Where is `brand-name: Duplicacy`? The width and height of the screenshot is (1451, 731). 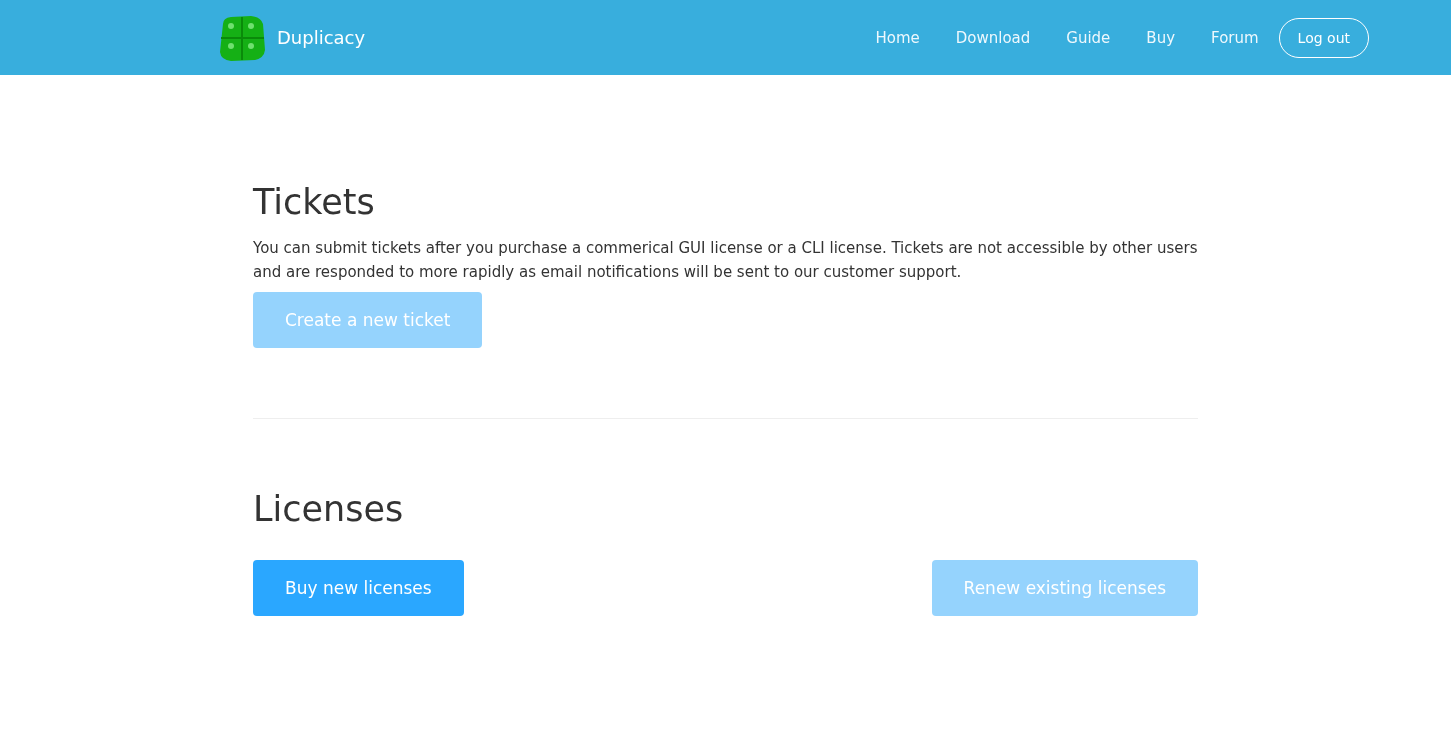
brand-name: Duplicacy is located at coordinates (321, 37).